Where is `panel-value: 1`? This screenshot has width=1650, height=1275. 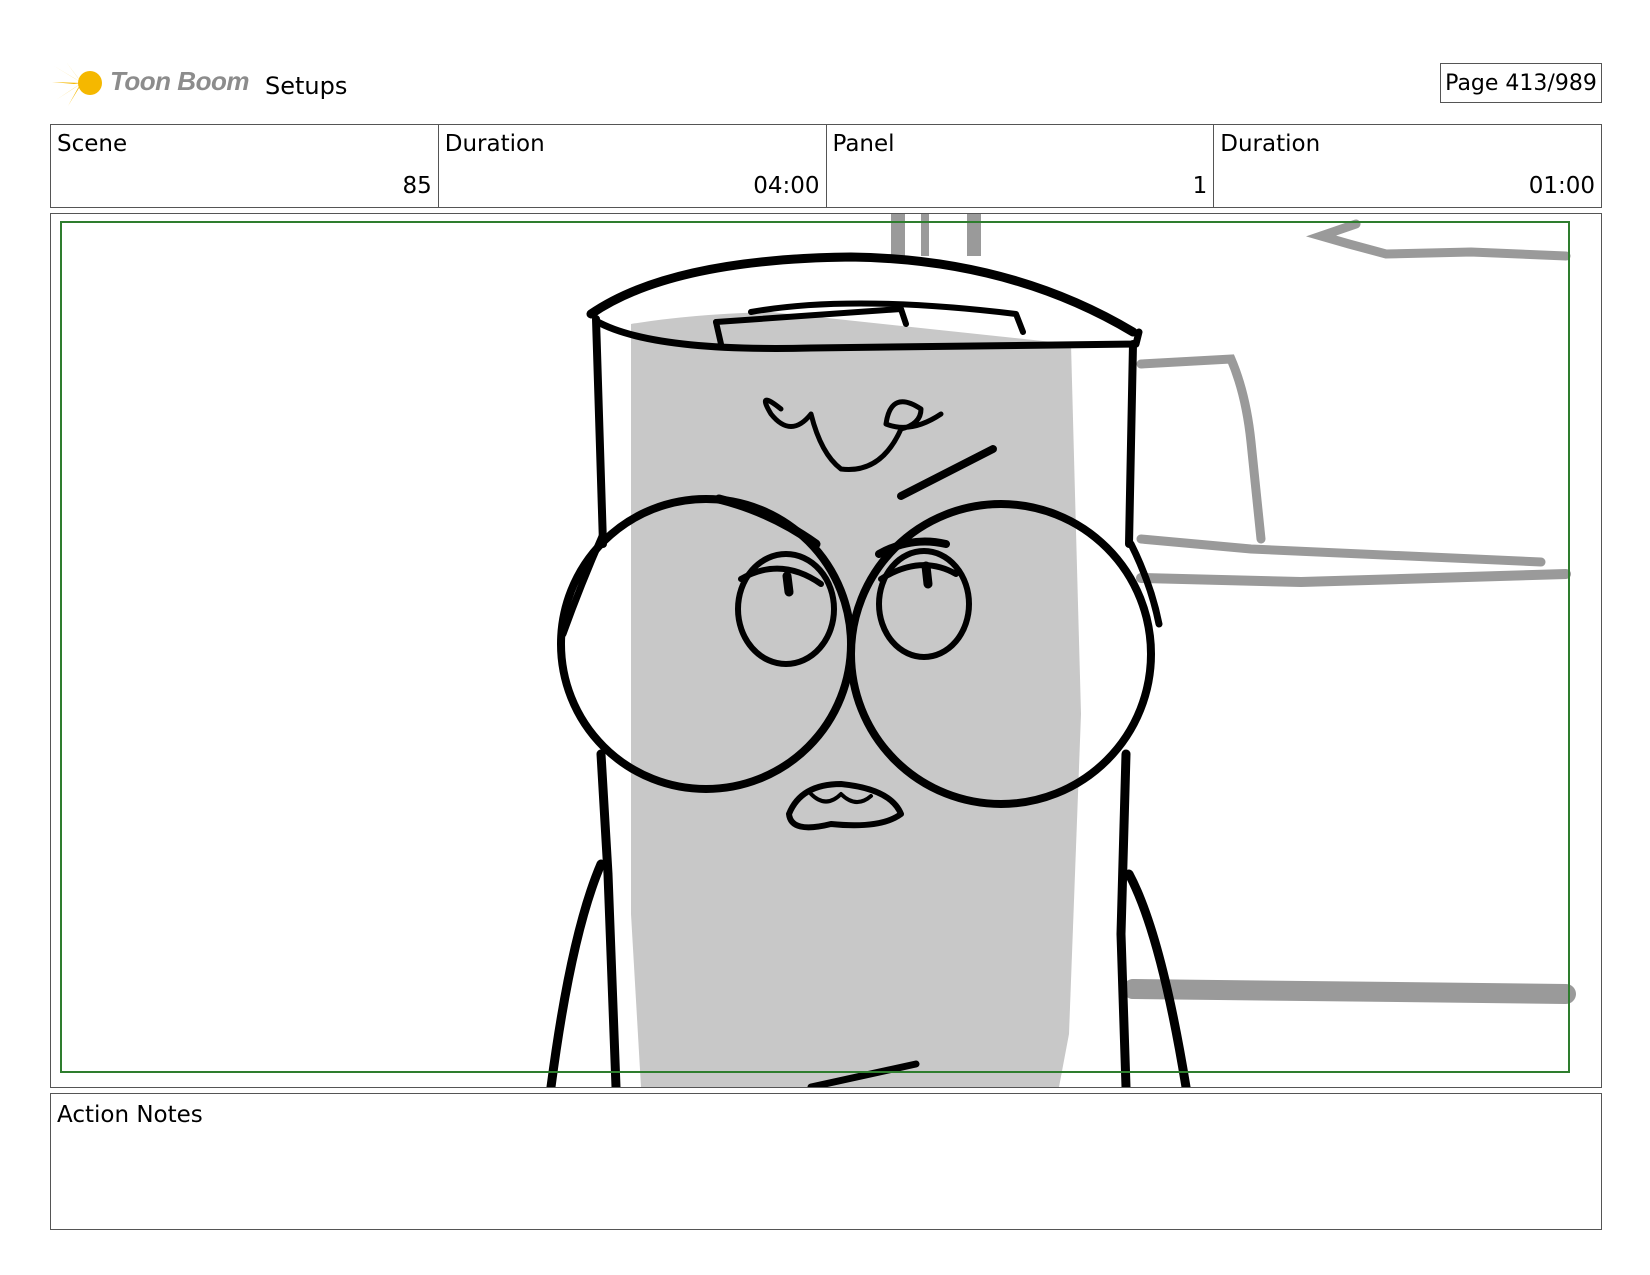 panel-value: 1 is located at coordinates (1200, 186).